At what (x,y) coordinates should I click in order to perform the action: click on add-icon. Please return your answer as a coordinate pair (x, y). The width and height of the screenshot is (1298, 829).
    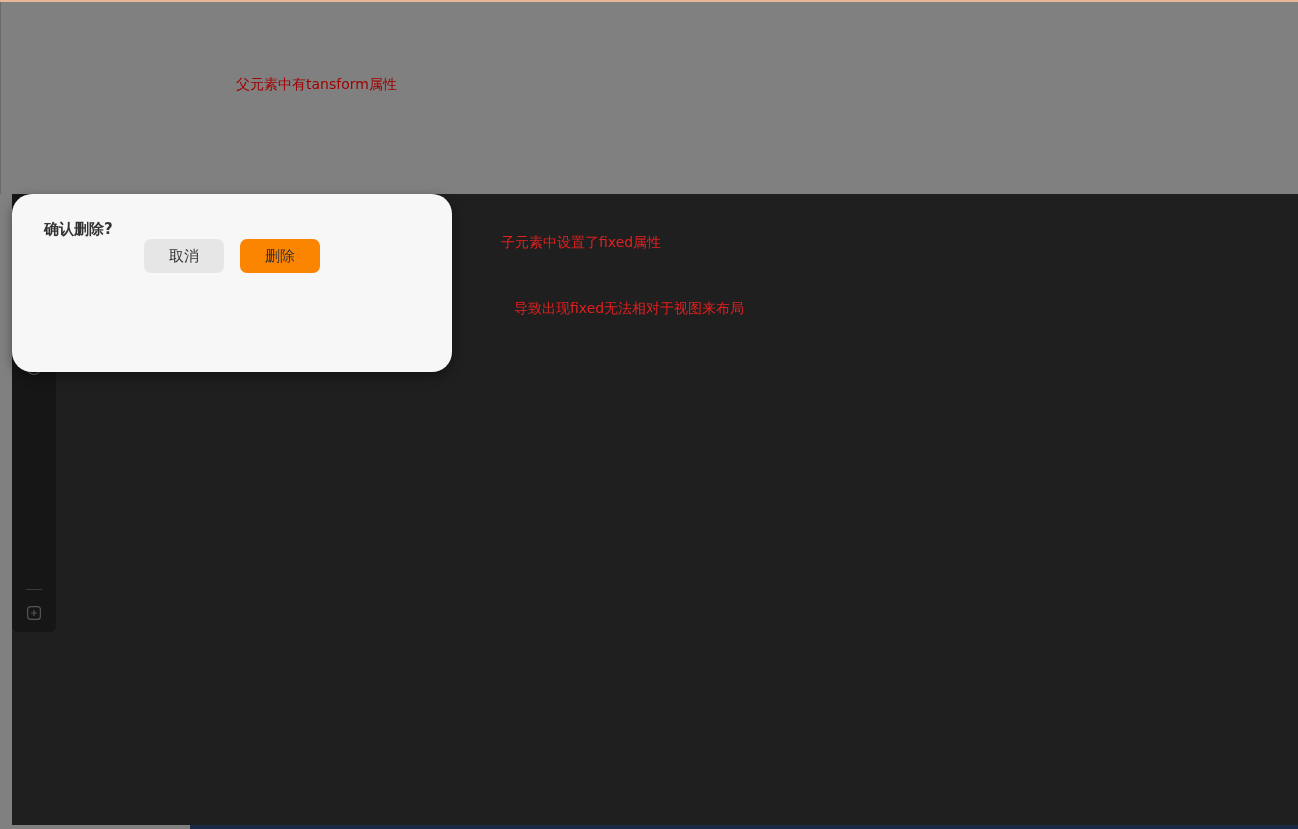
    Looking at the image, I should click on (34, 613).